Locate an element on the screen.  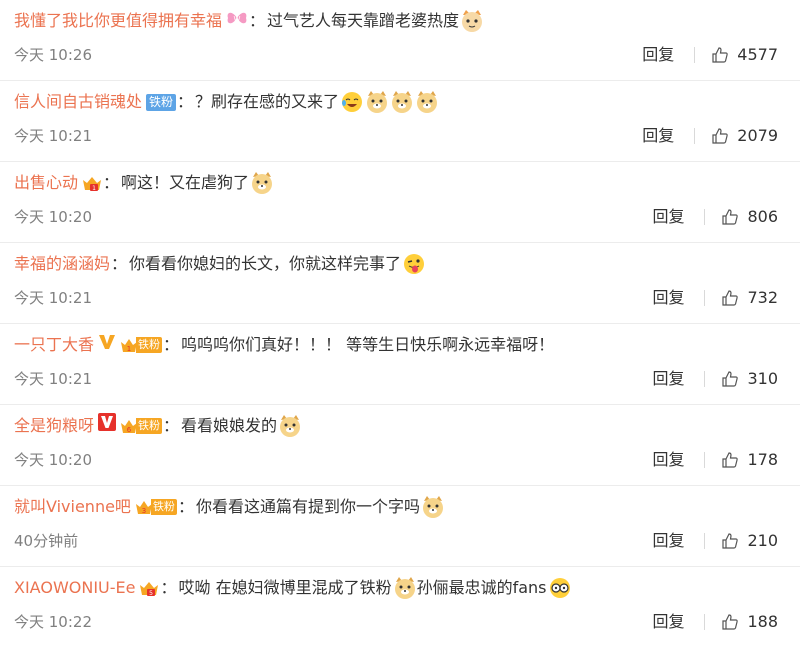
comment-username: 我懂了我比你更值得拥有幸福 is located at coordinates (118, 21).